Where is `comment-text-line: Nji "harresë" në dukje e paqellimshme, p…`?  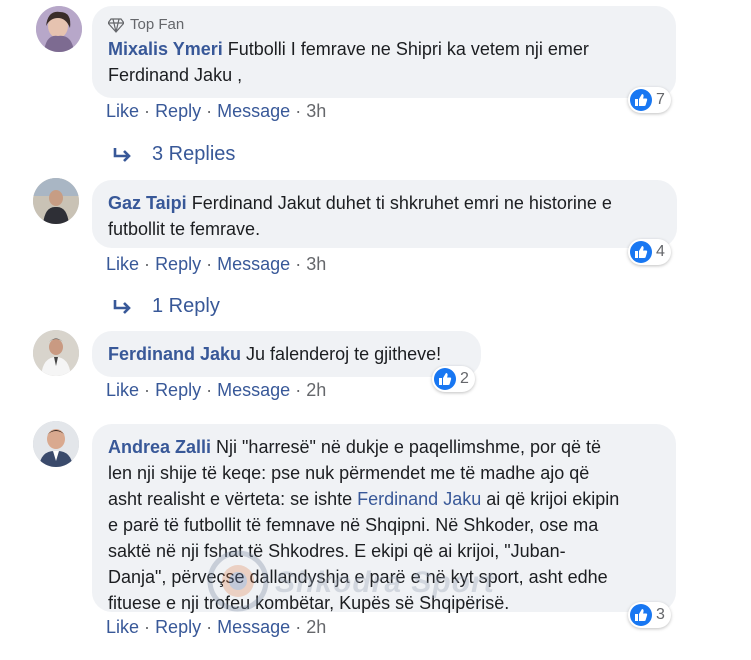
comment-text-line: Nji "harresë" në dukje e paqellimshme, p… is located at coordinates (409, 447).